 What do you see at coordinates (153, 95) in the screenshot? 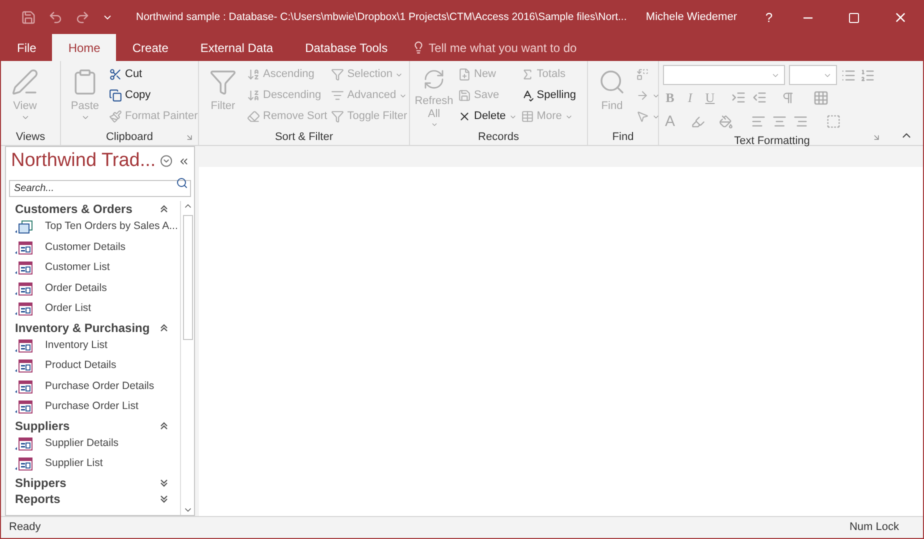
I see `ribbon-button: Copy` at bounding box center [153, 95].